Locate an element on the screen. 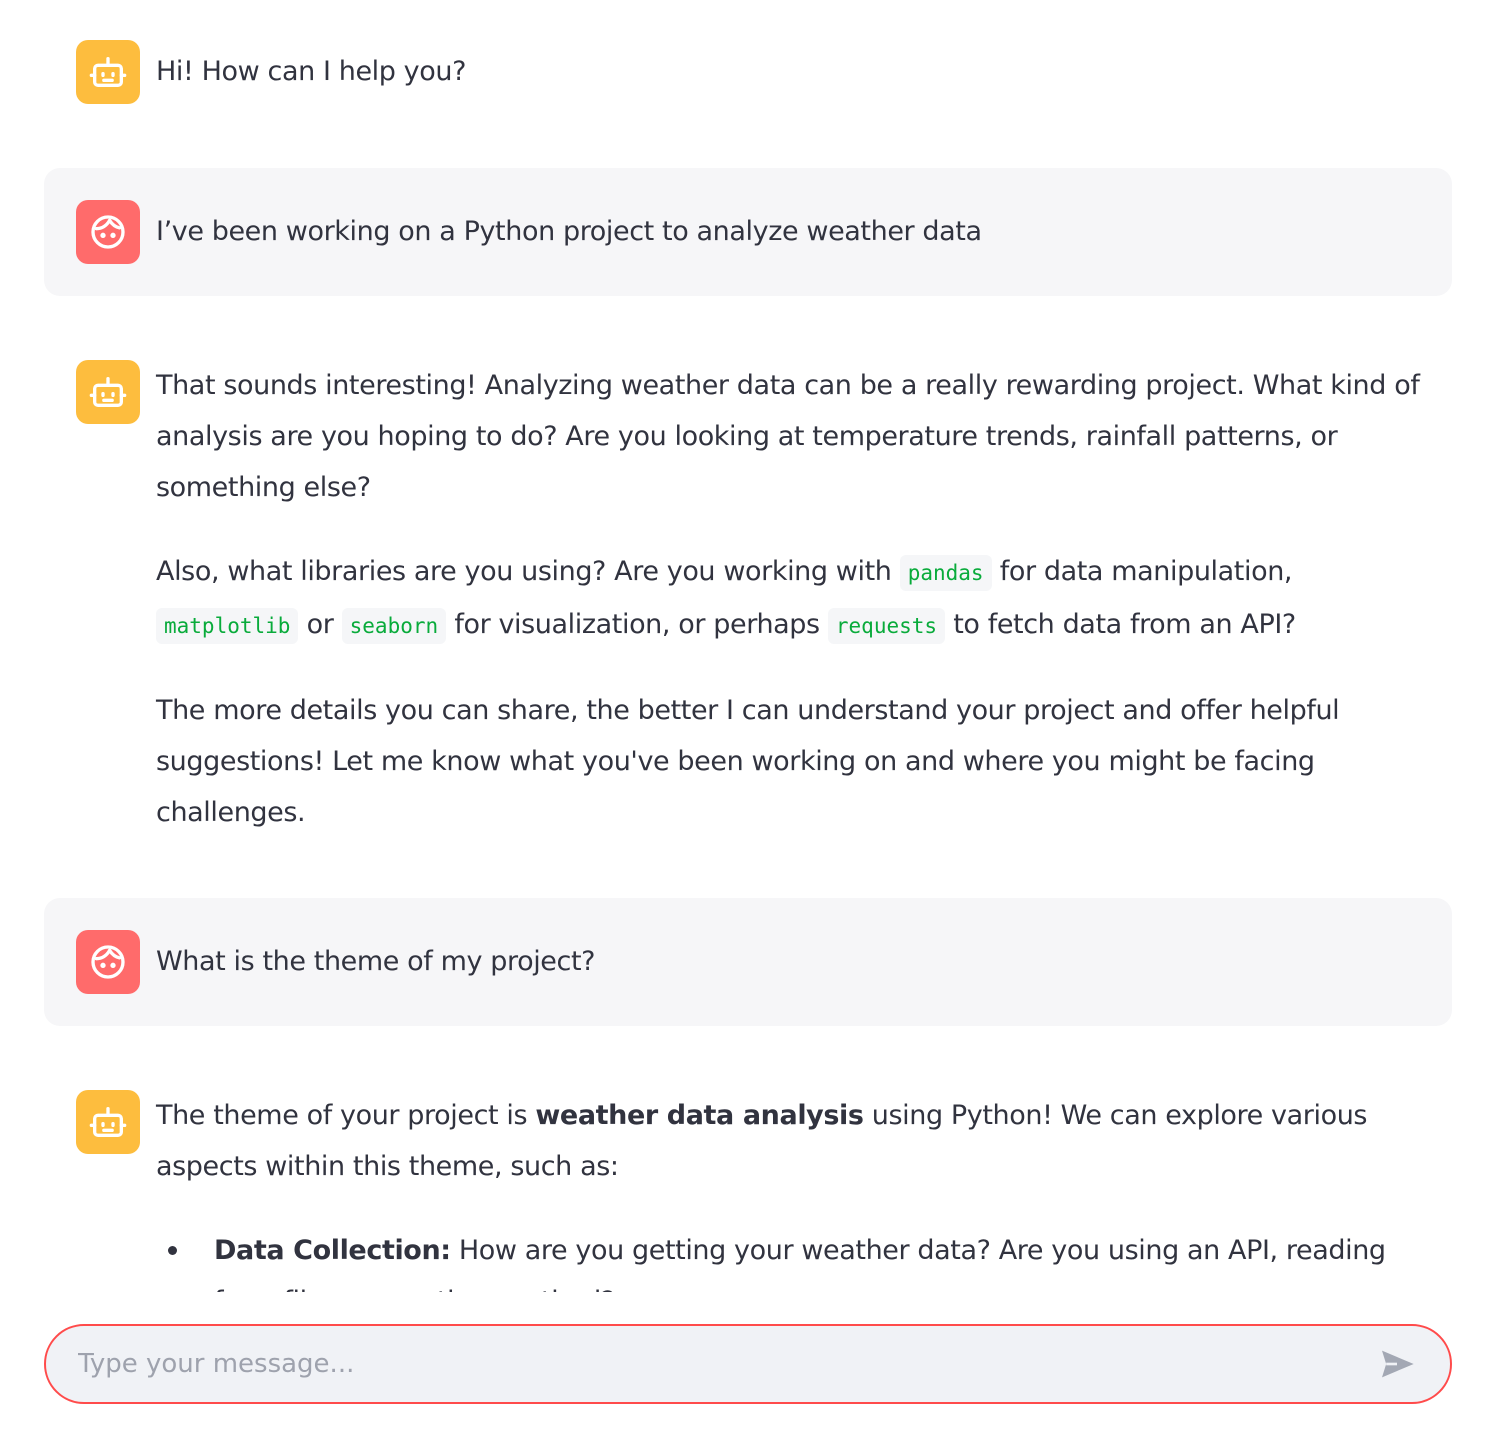  chat-input-container is located at coordinates (748, 1364).